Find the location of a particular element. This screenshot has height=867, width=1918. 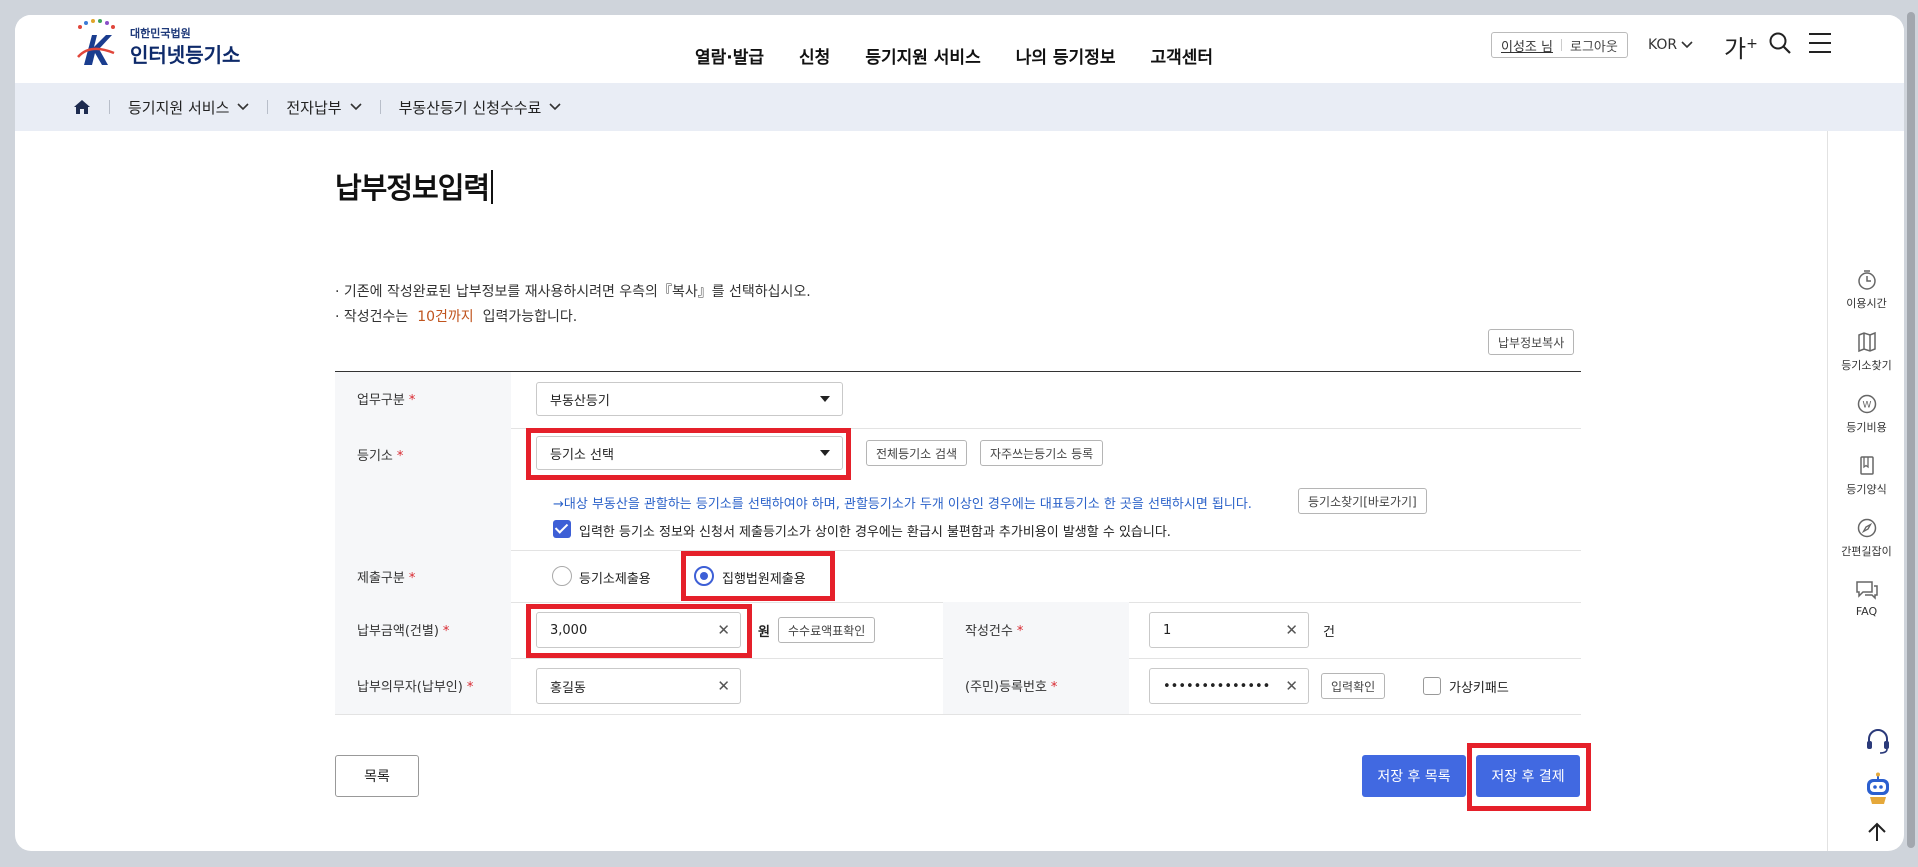

hamburger-menu-icon is located at coordinates (1820, 43).